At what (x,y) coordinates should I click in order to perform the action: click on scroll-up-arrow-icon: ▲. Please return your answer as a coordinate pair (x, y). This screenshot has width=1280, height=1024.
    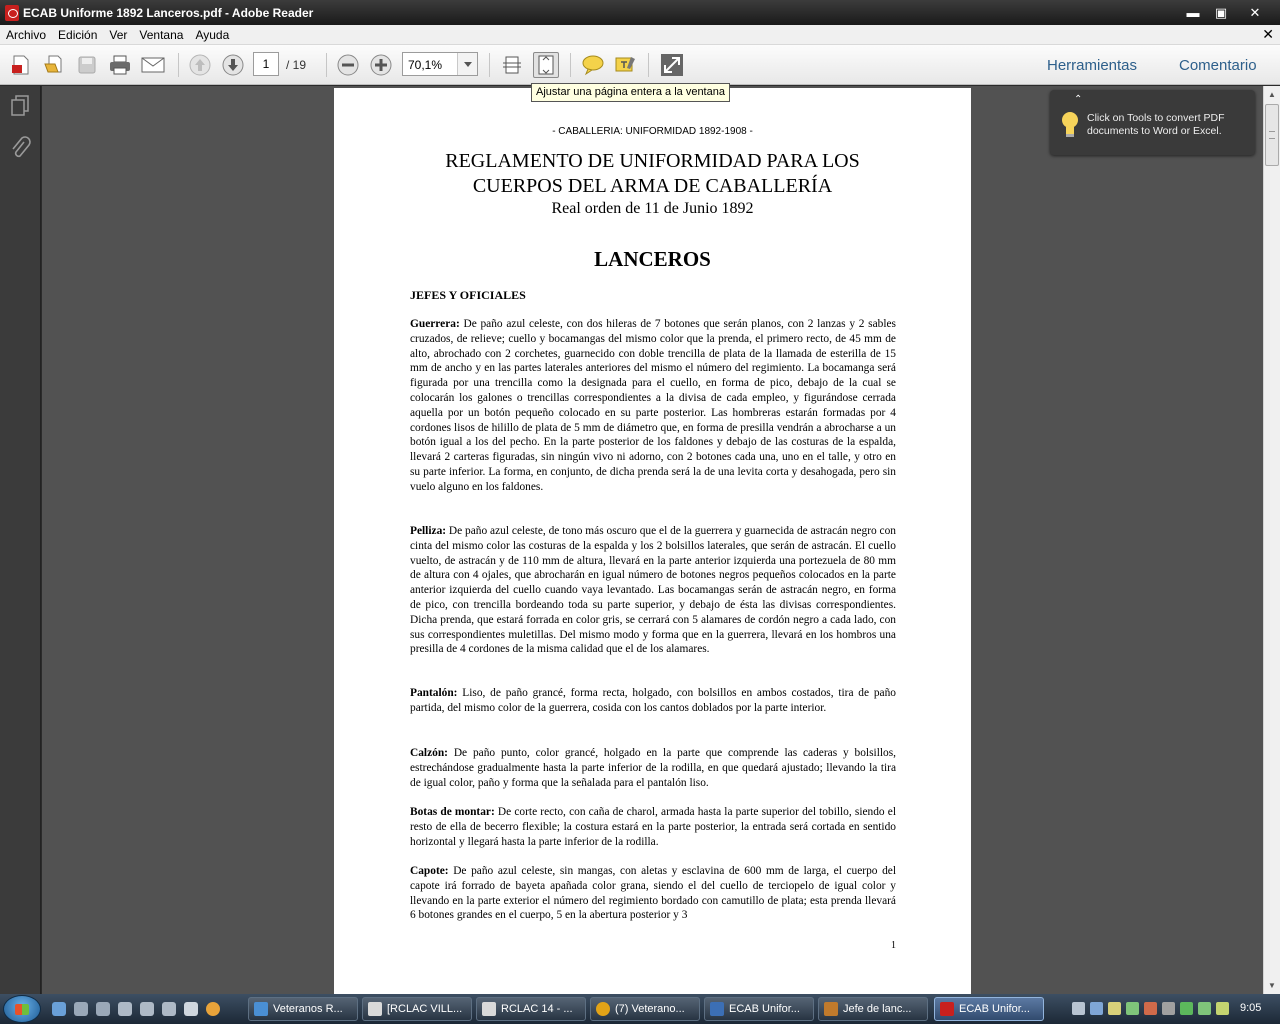
    Looking at the image, I should click on (1272, 94).